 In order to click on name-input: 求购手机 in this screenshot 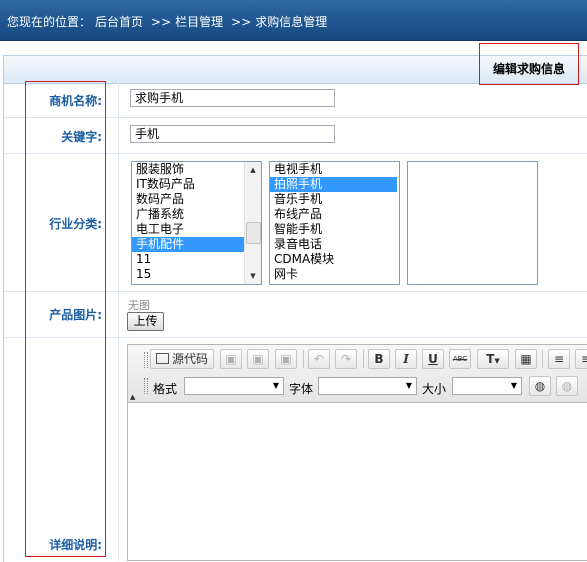, I will do `click(232, 98)`.